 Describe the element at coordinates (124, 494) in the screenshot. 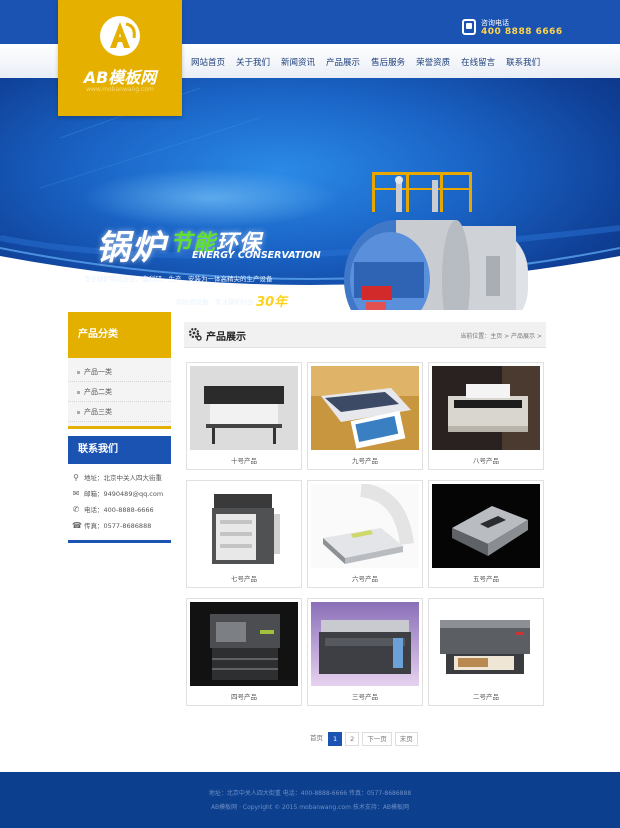

I see `contact-email-text: 邮箱：9490489@qq.com` at that location.